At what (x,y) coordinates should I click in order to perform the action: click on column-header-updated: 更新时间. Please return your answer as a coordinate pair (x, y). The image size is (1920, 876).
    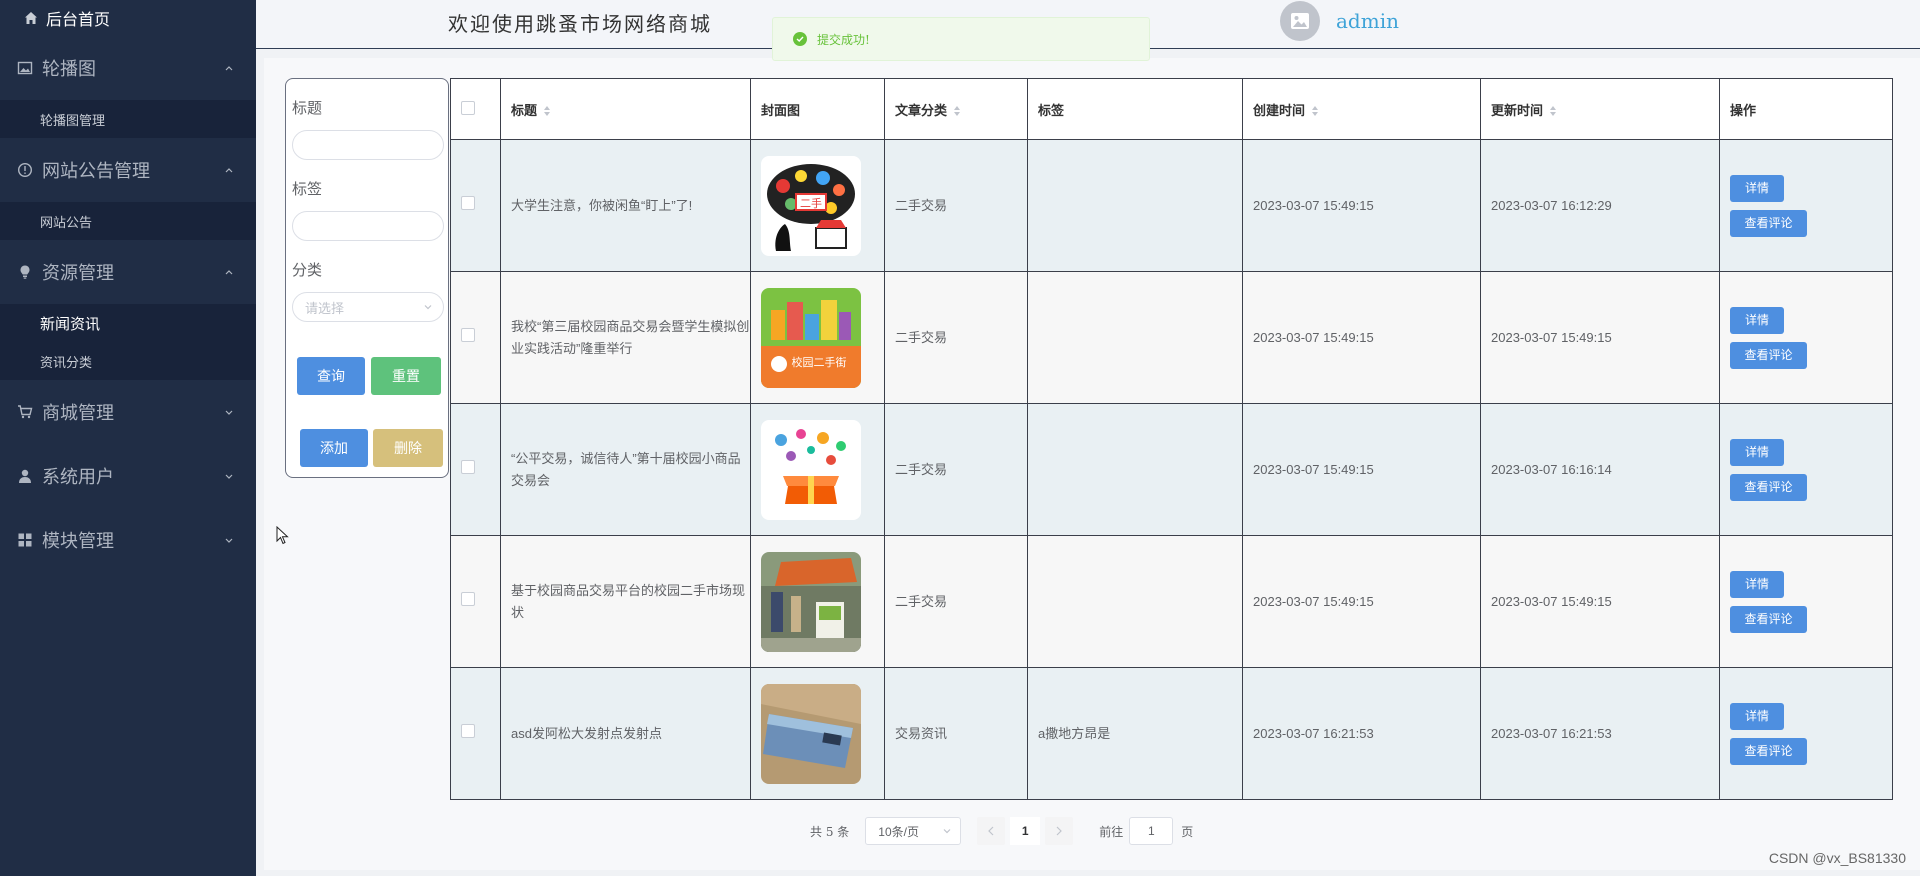
    Looking at the image, I should click on (1600, 109).